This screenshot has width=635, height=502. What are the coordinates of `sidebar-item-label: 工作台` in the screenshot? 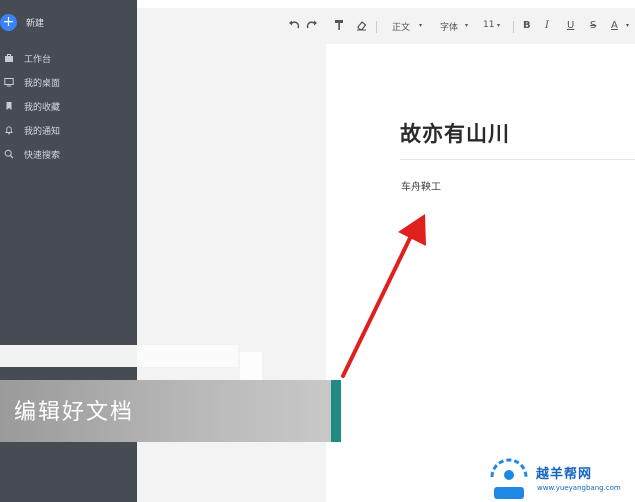 It's located at (38, 59).